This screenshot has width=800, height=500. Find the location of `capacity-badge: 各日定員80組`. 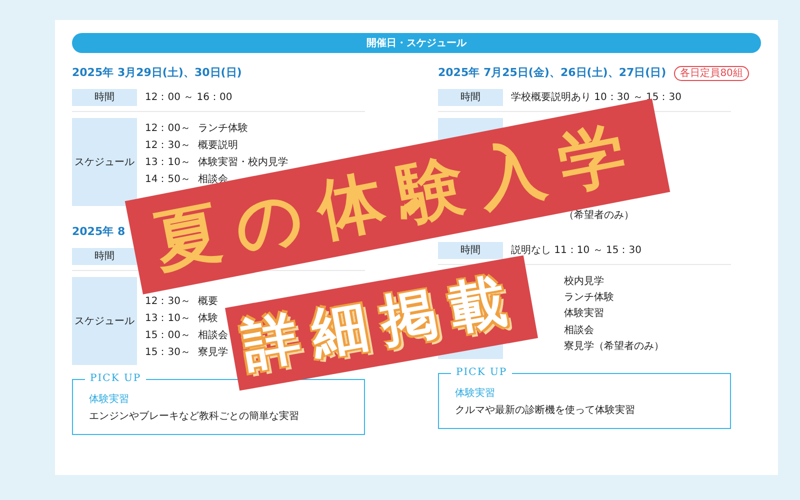

capacity-badge: 各日定員80組 is located at coordinates (711, 73).